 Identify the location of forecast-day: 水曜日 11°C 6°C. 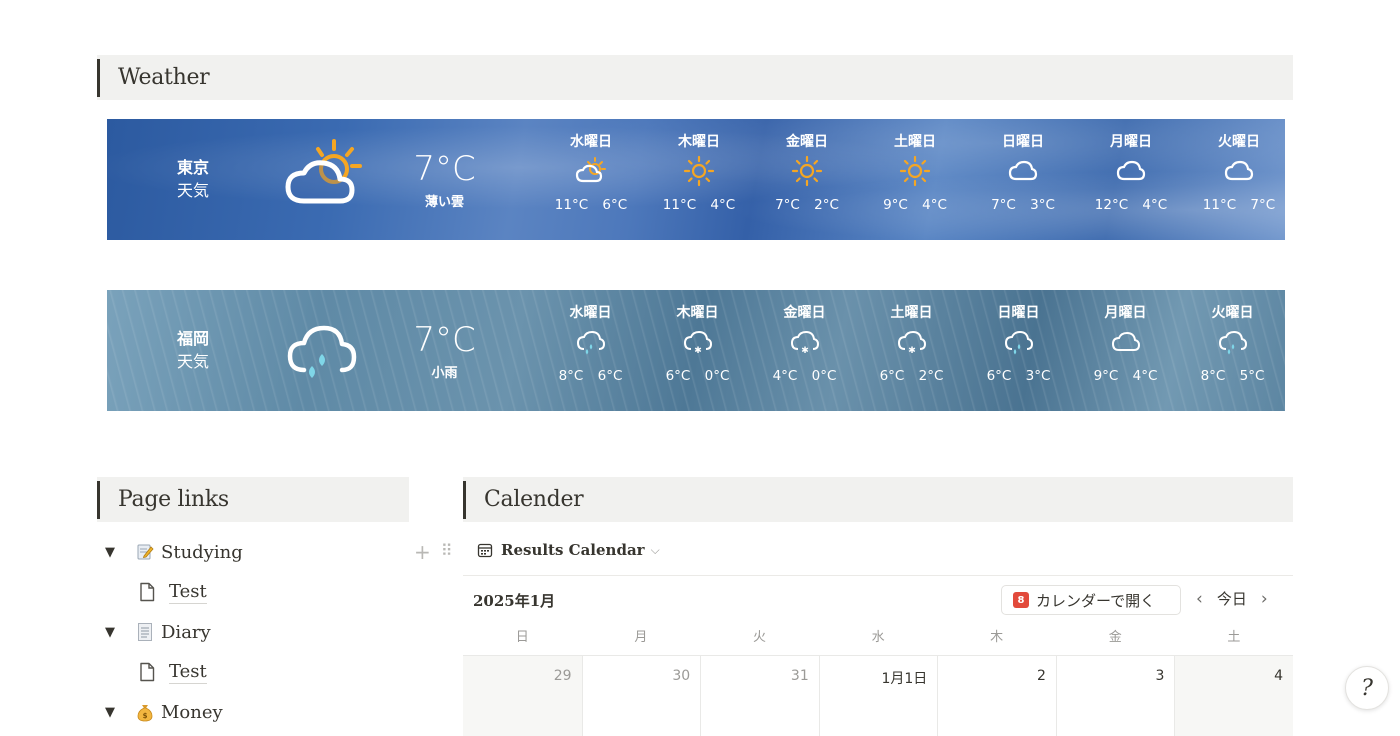
(591, 179).